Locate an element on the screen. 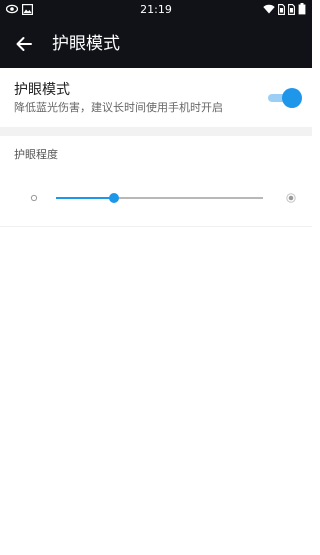 This screenshot has width=320, height=555. intensity-label: 护眼程度 is located at coordinates (36, 154).